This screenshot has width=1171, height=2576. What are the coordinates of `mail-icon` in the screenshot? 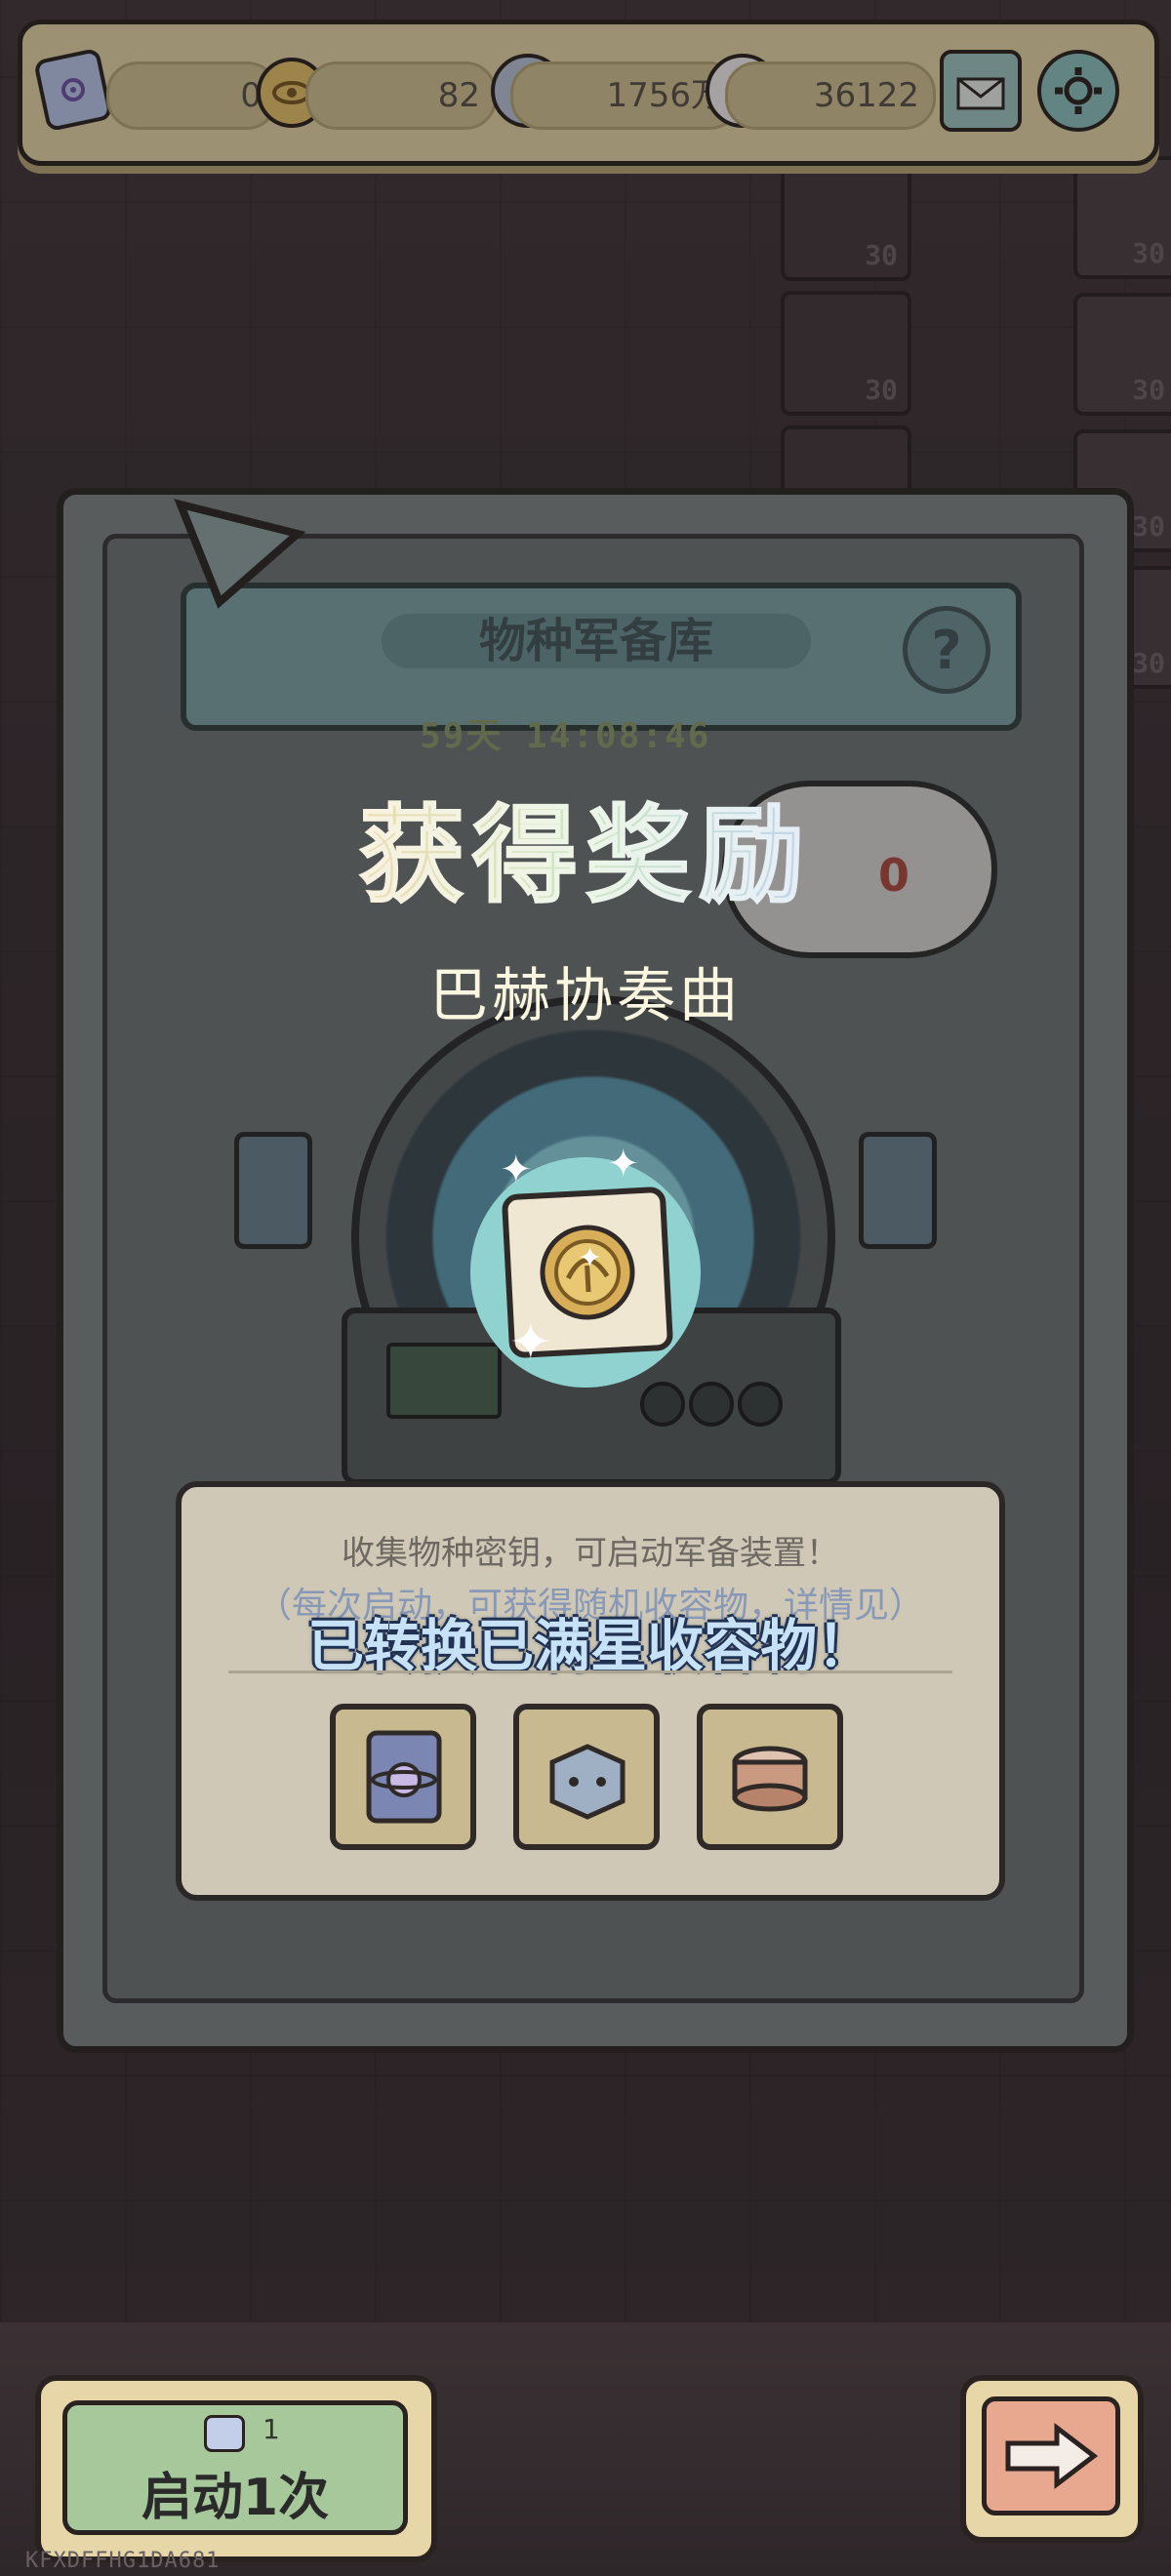 It's located at (981, 91).